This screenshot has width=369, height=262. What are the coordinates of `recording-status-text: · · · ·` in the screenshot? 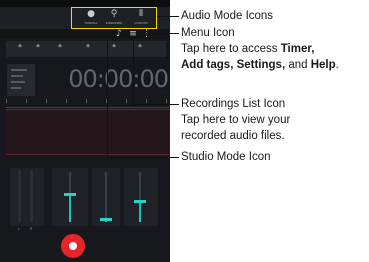 It's located at (161, 93).